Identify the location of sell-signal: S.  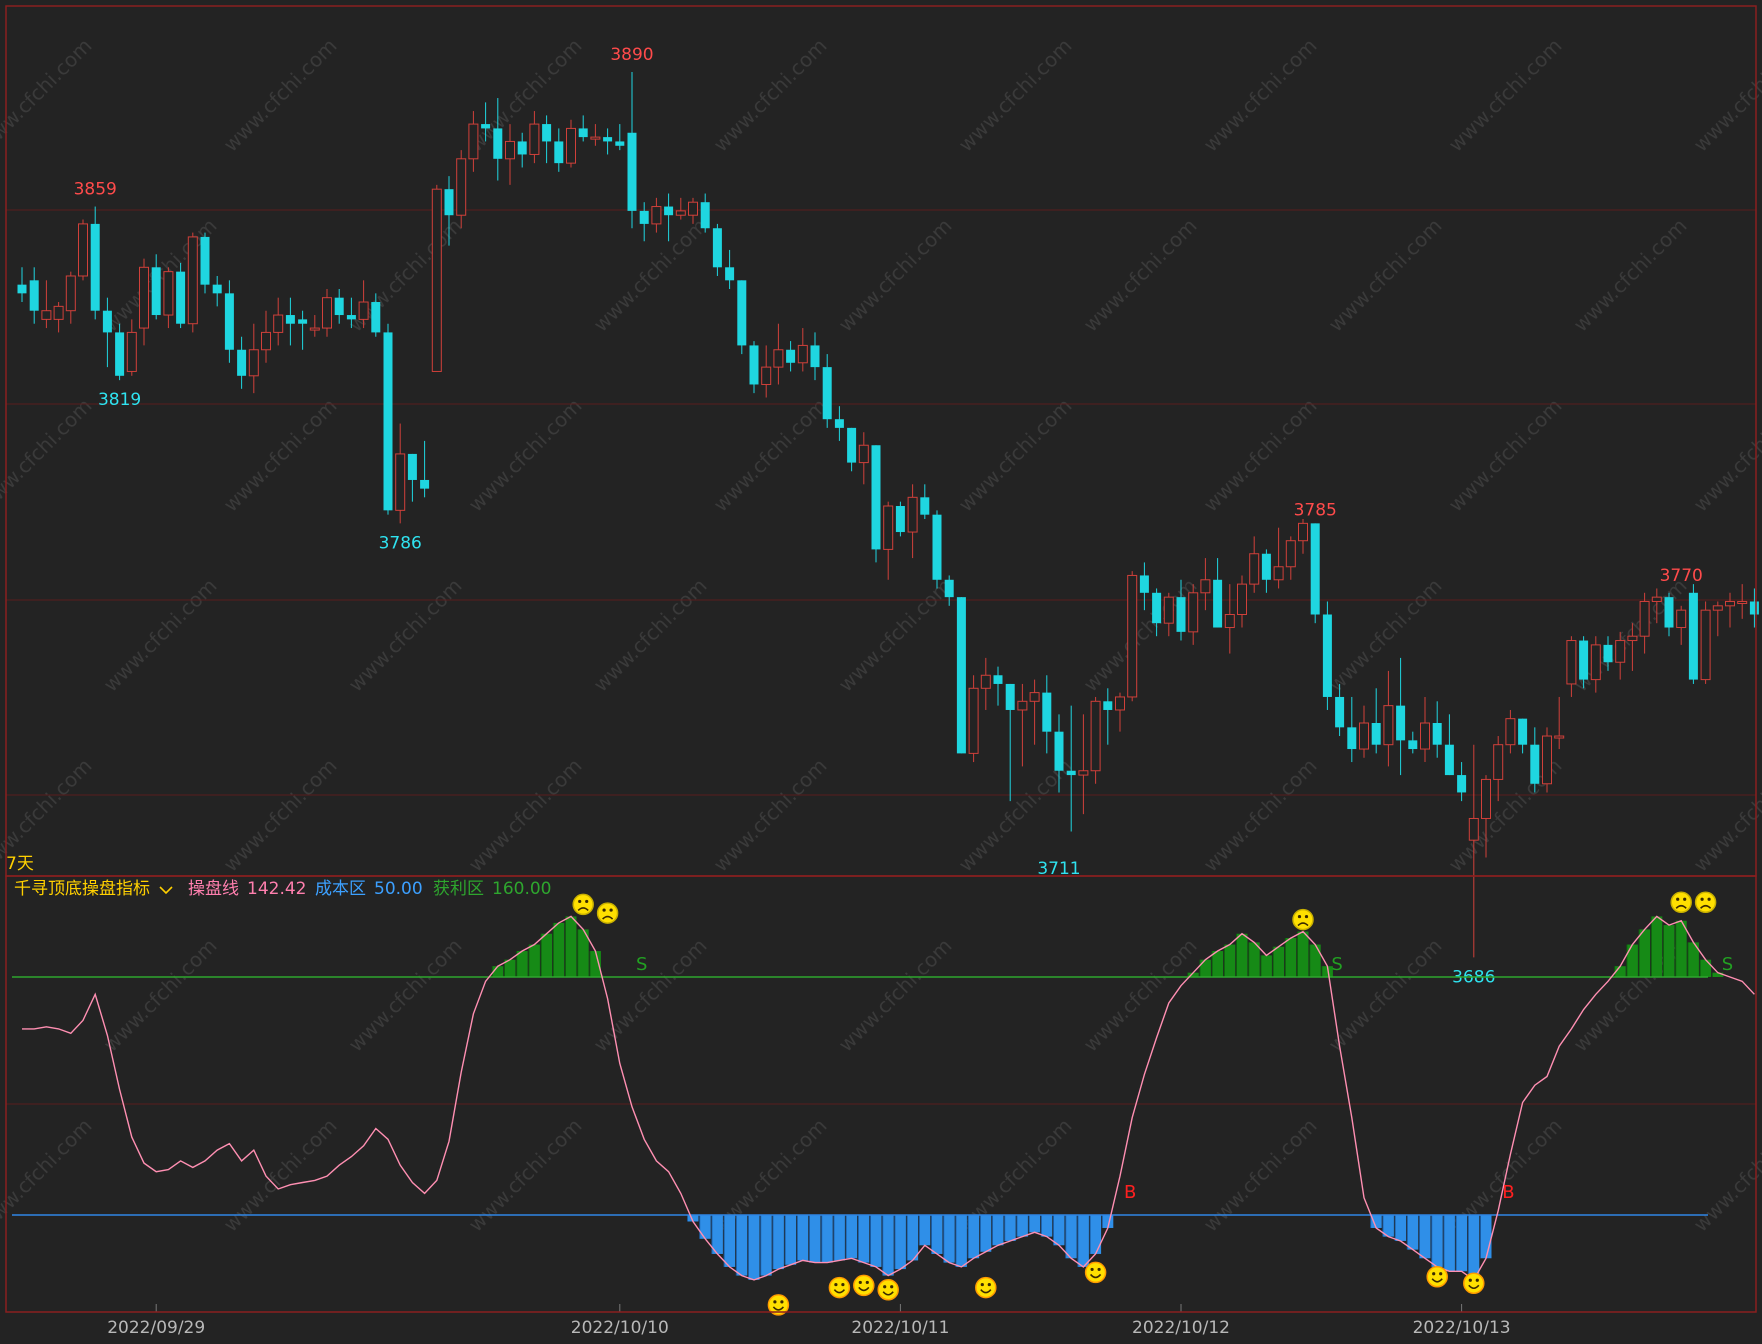
(1336, 964).